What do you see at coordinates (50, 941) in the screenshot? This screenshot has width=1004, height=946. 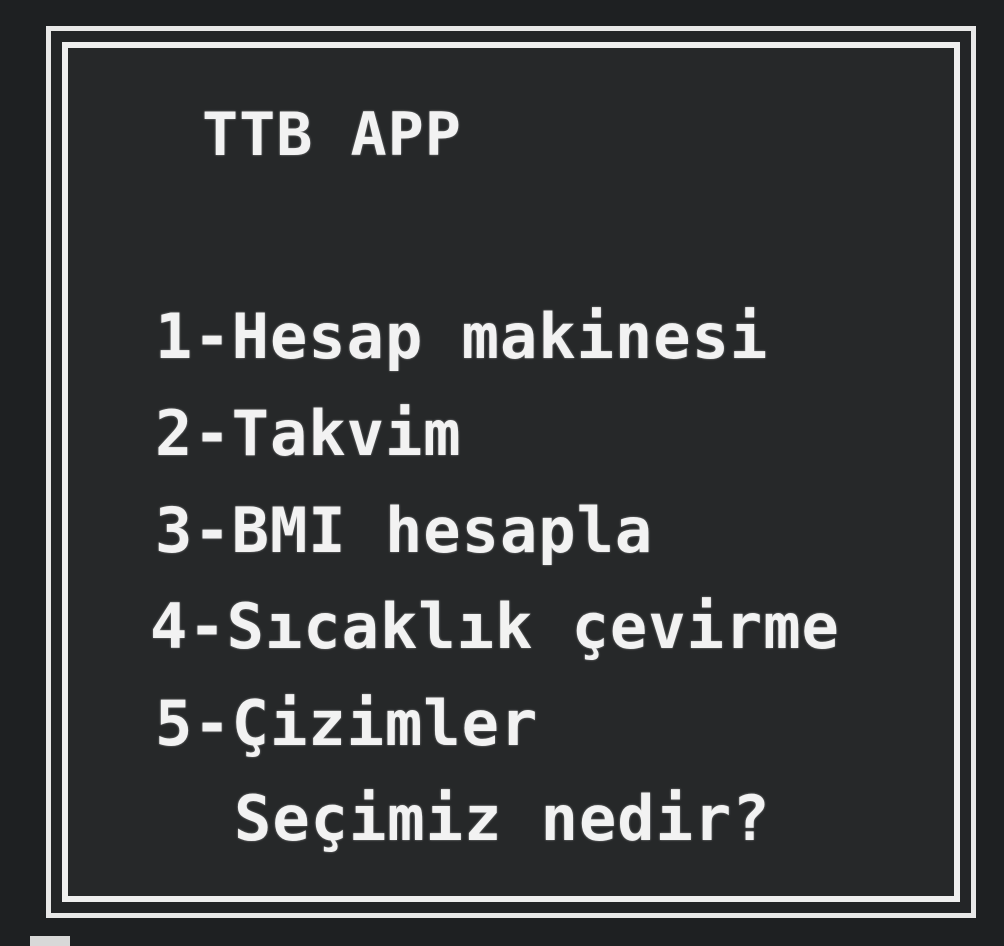 I see `text-cursor` at bounding box center [50, 941].